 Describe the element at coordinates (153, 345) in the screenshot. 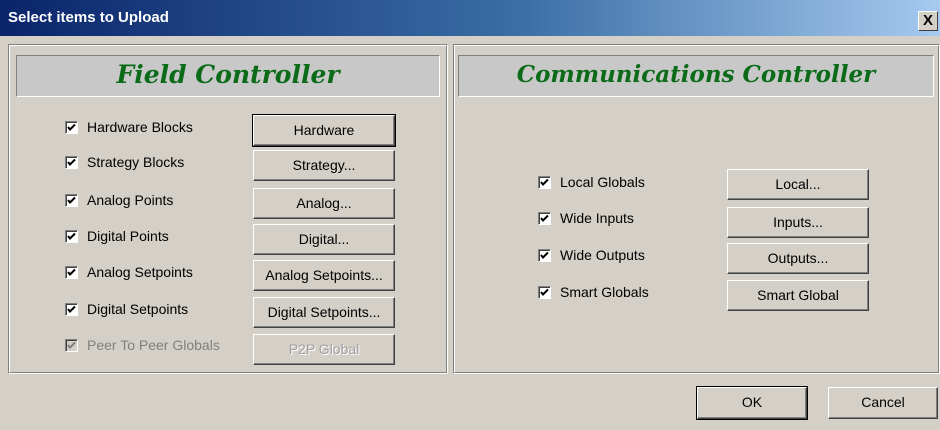

I see `checkbox-label: Peer To Peer Globals` at that location.